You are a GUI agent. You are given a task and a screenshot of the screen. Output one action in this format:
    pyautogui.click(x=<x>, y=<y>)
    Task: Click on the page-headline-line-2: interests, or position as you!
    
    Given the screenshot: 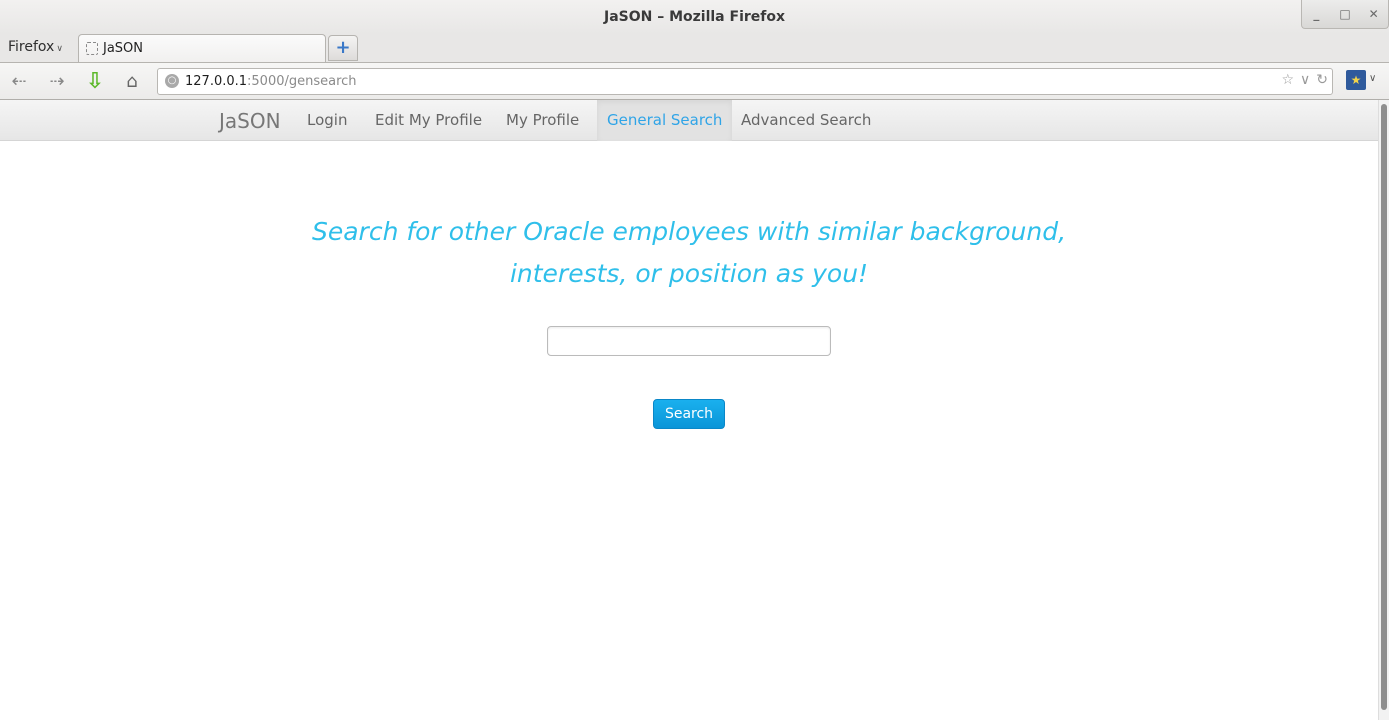 What is the action you would take?
    pyautogui.click(x=689, y=273)
    